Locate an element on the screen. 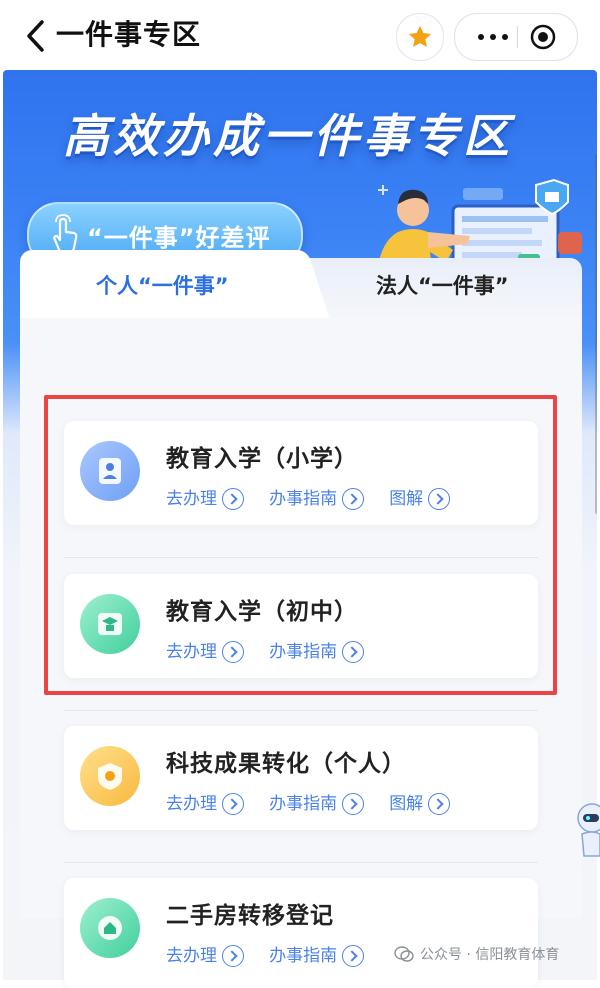 Image resolution: width=600 pixels, height=988 pixels. service-actions: 去办理 办事指南 图解 is located at coordinates (318, 805).